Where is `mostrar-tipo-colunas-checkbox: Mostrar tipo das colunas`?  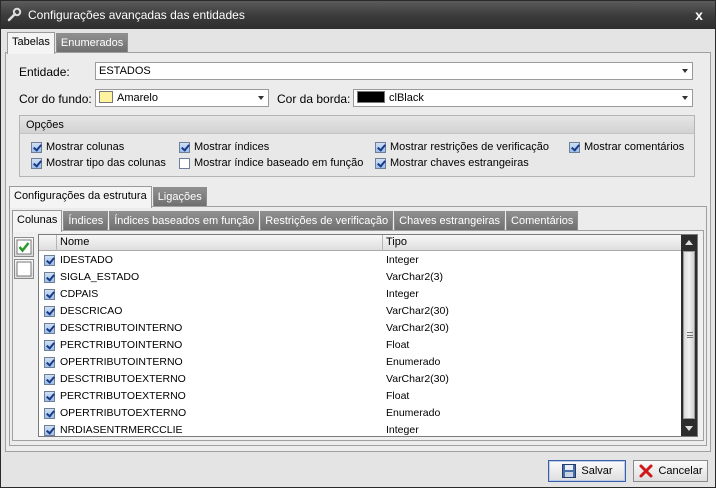
mostrar-tipo-colunas-checkbox: Mostrar tipo das colunas is located at coordinates (98, 163).